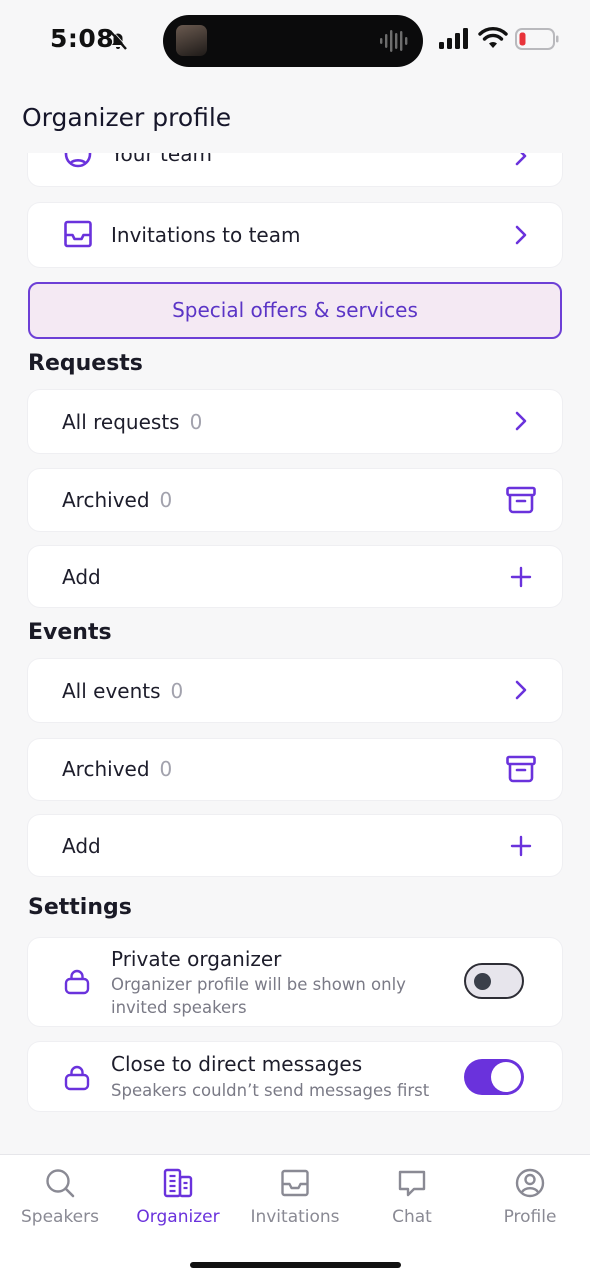 Image resolution: width=590 pixels, height=1280 pixels. Describe the element at coordinates (295, 769) in the screenshot. I see `archived-events-row: Archived 0` at that location.